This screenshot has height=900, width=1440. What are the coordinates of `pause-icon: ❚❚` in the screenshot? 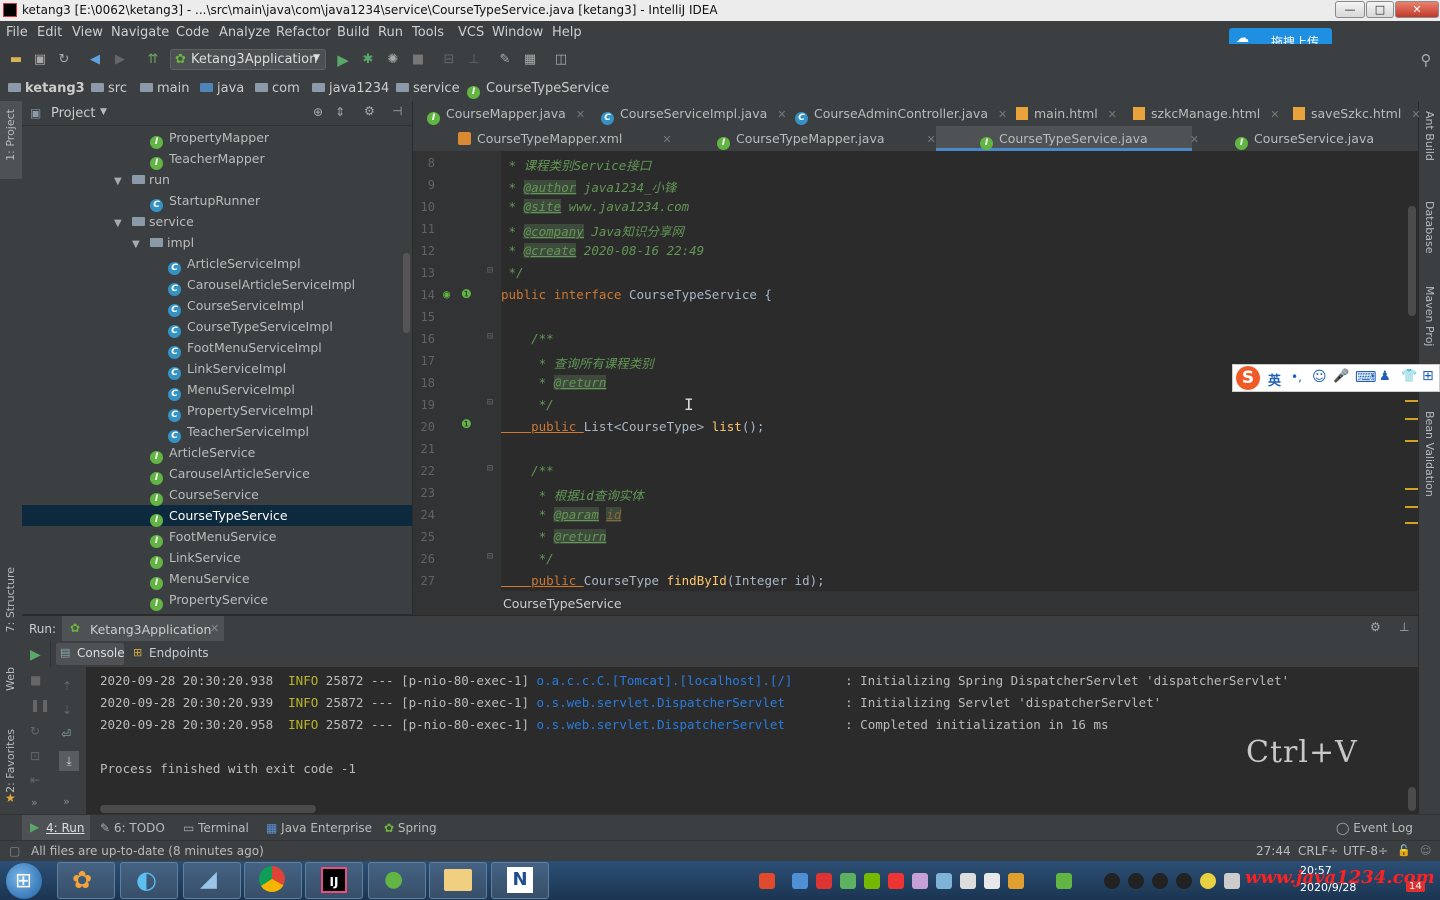 It's located at (40, 705).